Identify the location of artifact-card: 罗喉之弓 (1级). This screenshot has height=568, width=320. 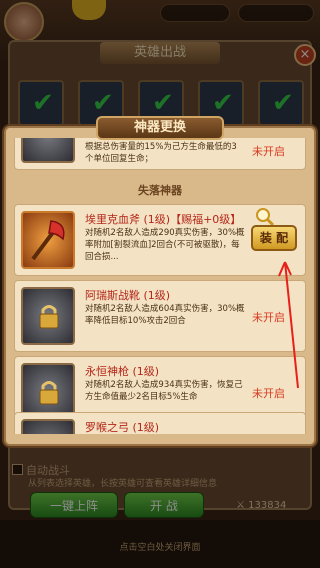
(160, 423).